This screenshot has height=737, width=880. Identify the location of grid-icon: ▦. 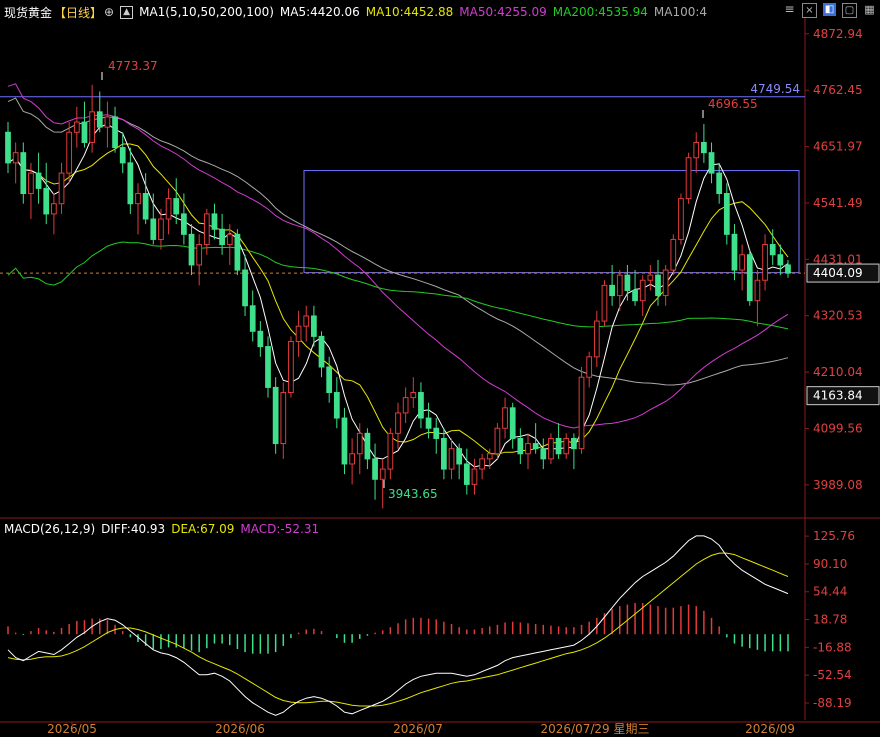
(869, 9).